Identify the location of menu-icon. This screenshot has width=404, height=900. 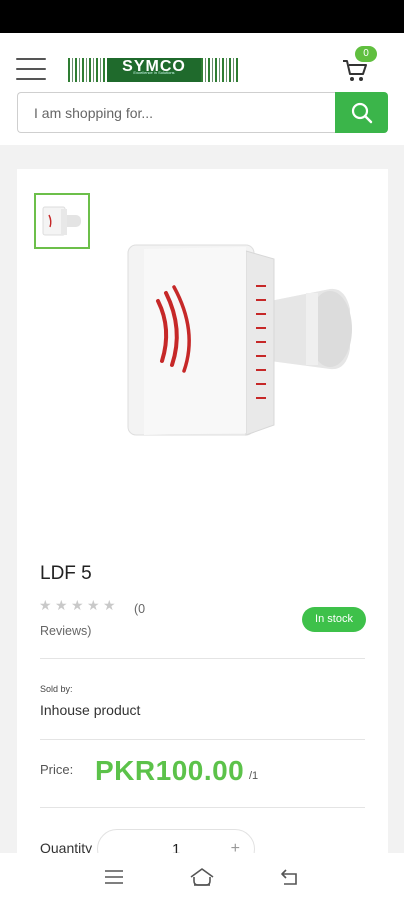
(31, 69).